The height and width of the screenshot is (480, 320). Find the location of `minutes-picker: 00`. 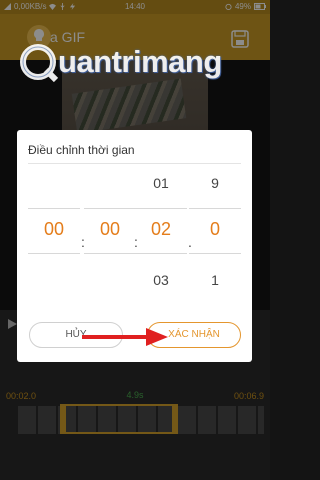

minutes-picker: 00 is located at coordinates (110, 235).